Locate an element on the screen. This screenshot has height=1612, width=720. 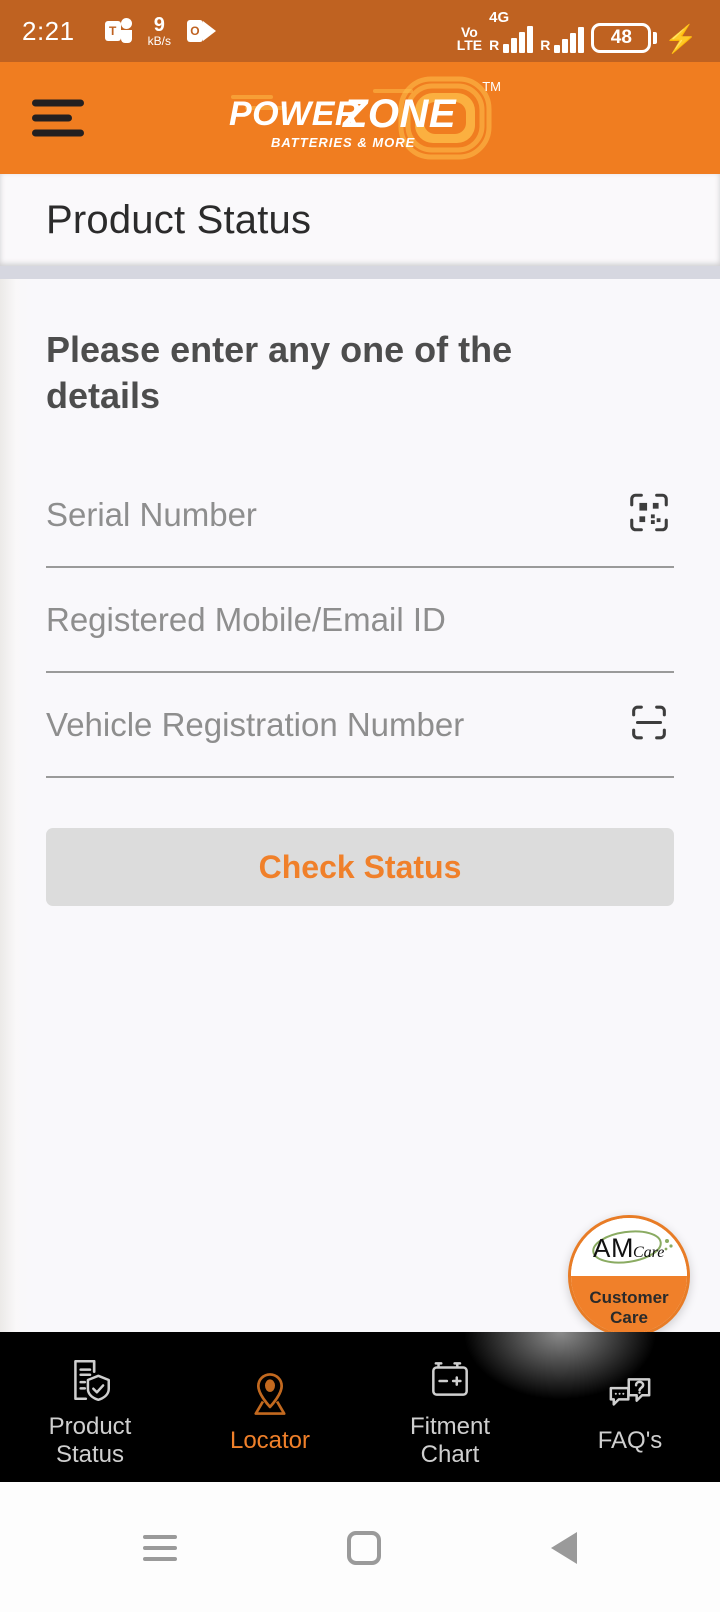
network-type-label: 4G is located at coordinates (499, 17).